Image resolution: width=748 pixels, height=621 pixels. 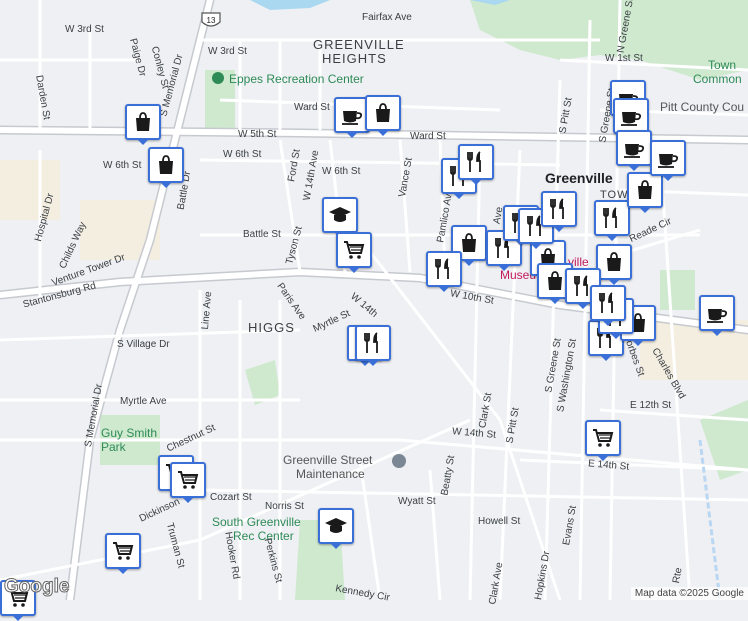 What do you see at coordinates (499, 521) in the screenshot?
I see `street-label: Howell St` at bounding box center [499, 521].